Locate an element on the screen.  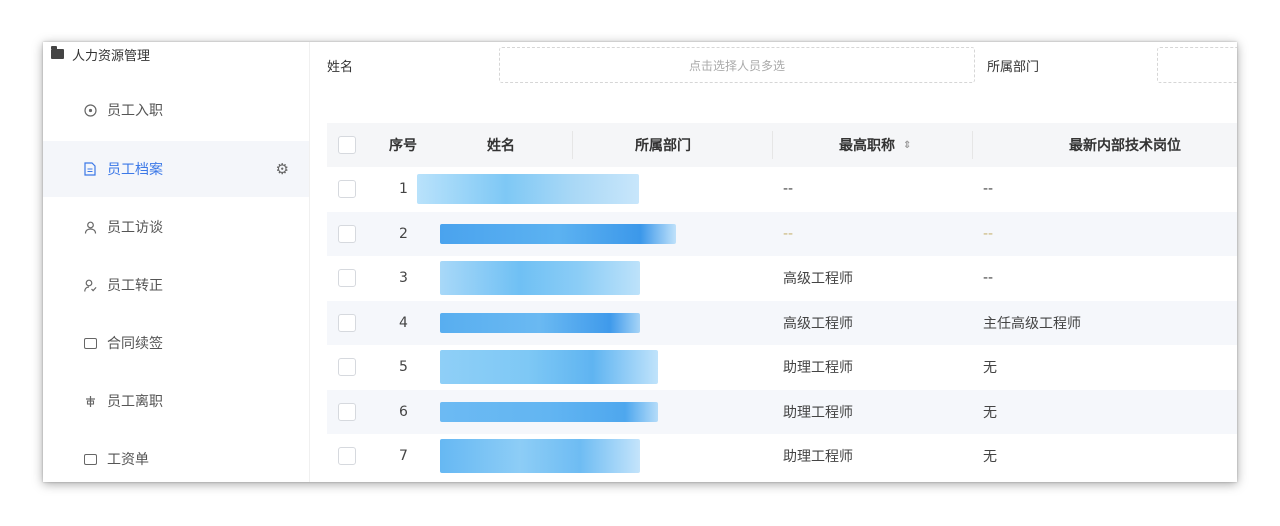
table-row: 2 -- -- is located at coordinates (782, 234).